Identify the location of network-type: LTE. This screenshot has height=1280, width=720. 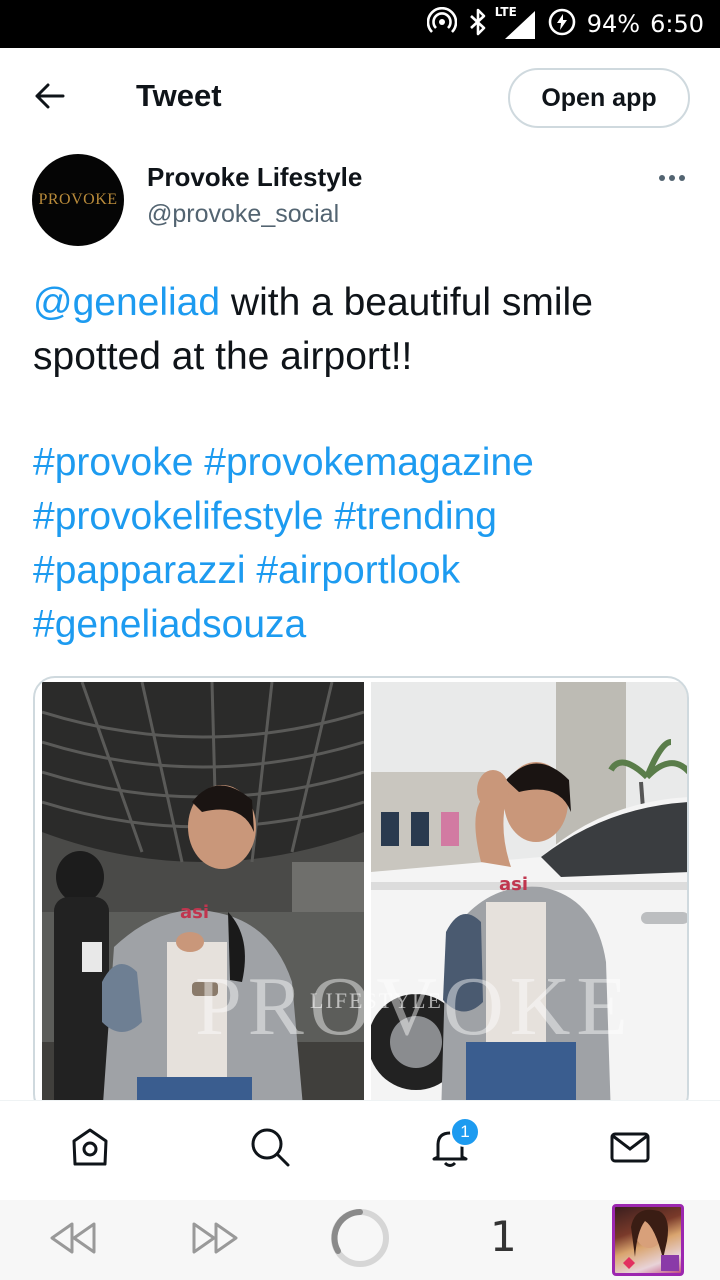
(505, 12).